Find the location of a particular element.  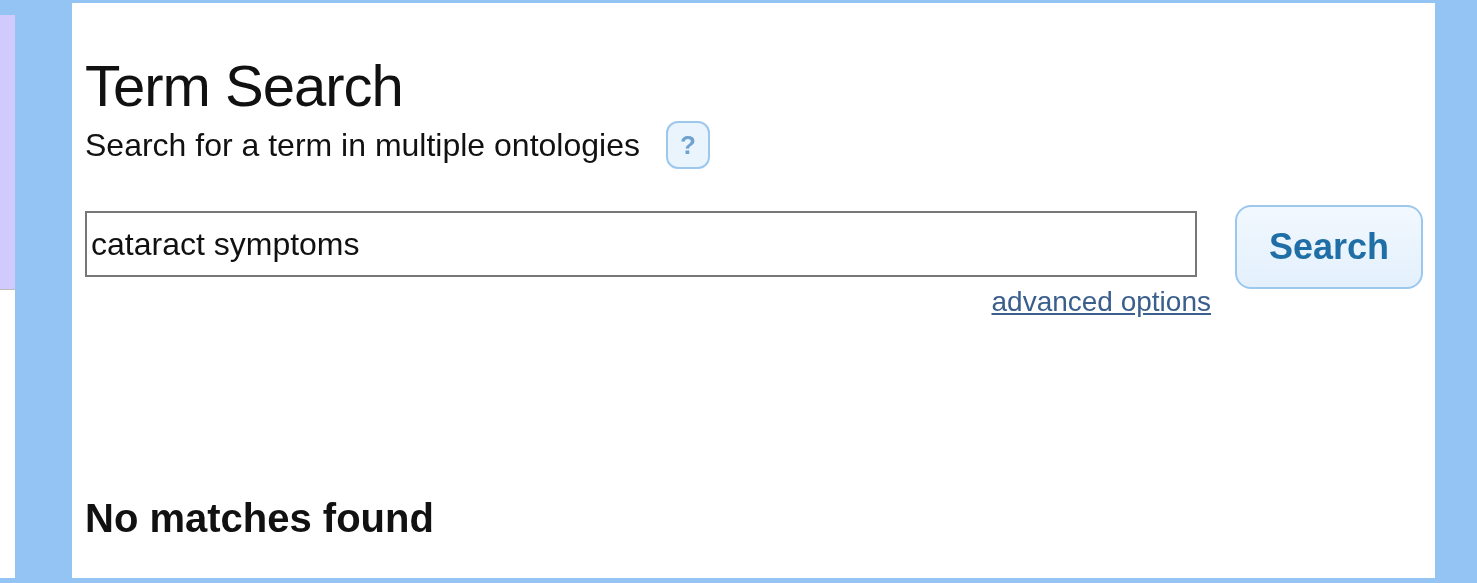

search-field: cataract symptoms is located at coordinates (641, 244).